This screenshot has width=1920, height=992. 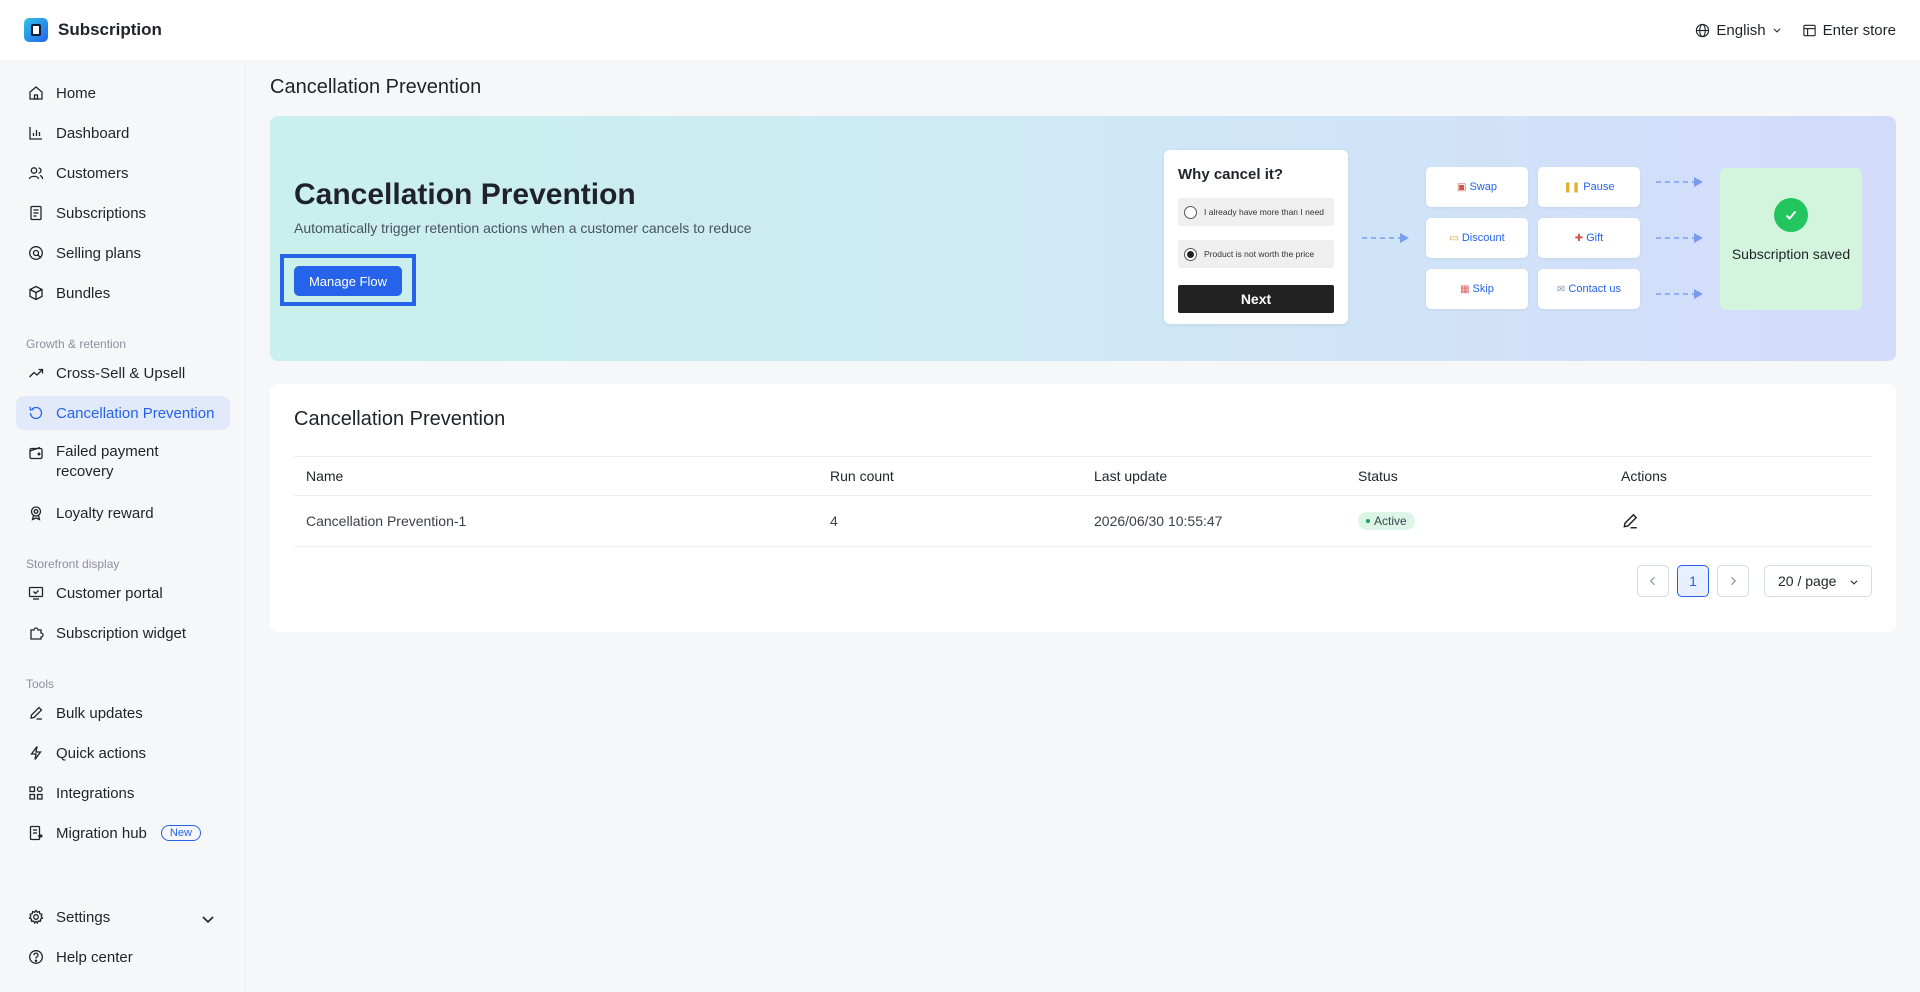 What do you see at coordinates (376, 87) in the screenshot?
I see `page-title: Cancellation Prevention` at bounding box center [376, 87].